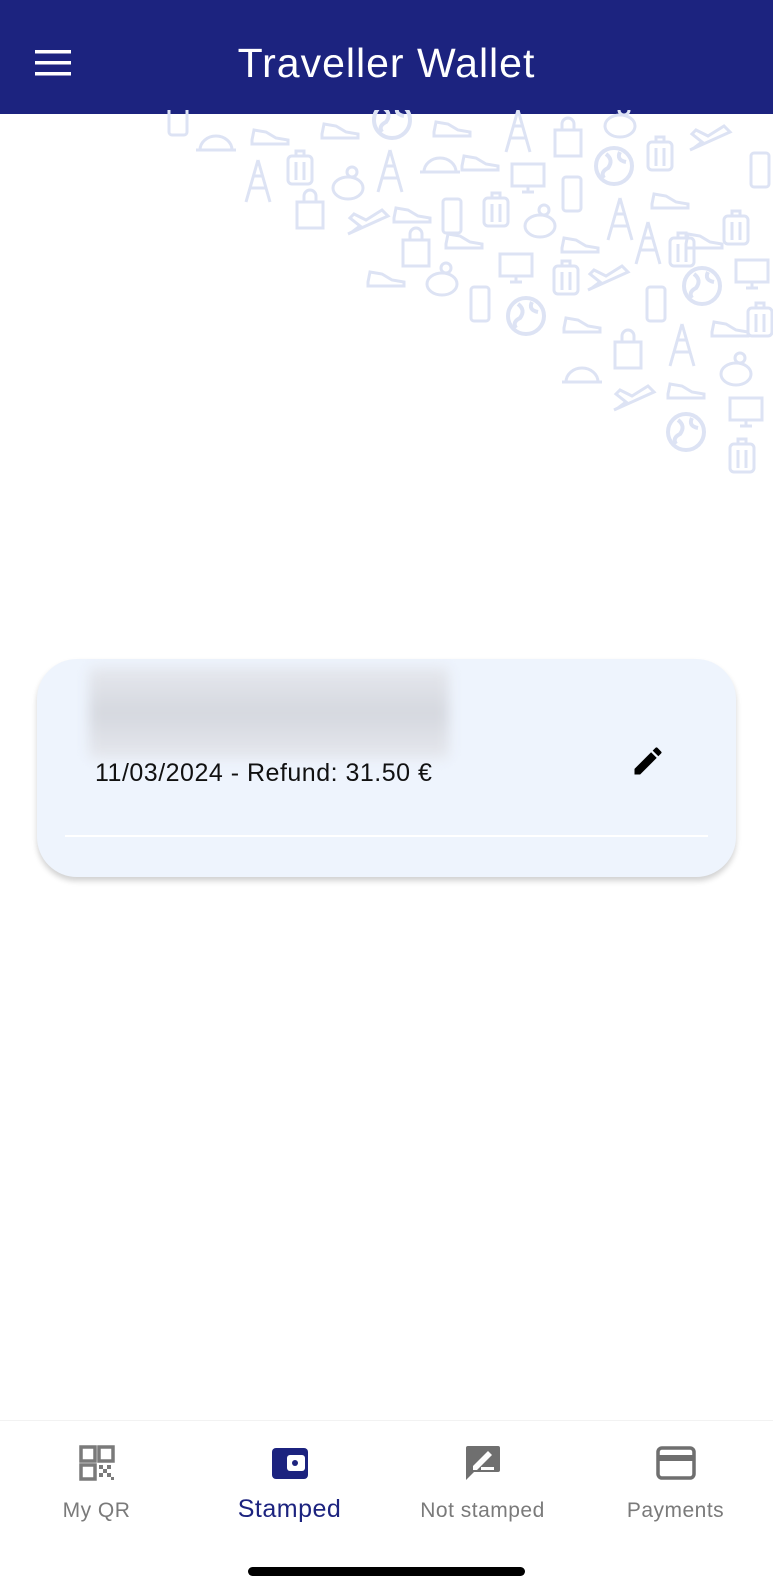 This screenshot has height=1594, width=773. Describe the element at coordinates (675, 1510) in the screenshot. I see `nav-label-payments: Payments` at that location.